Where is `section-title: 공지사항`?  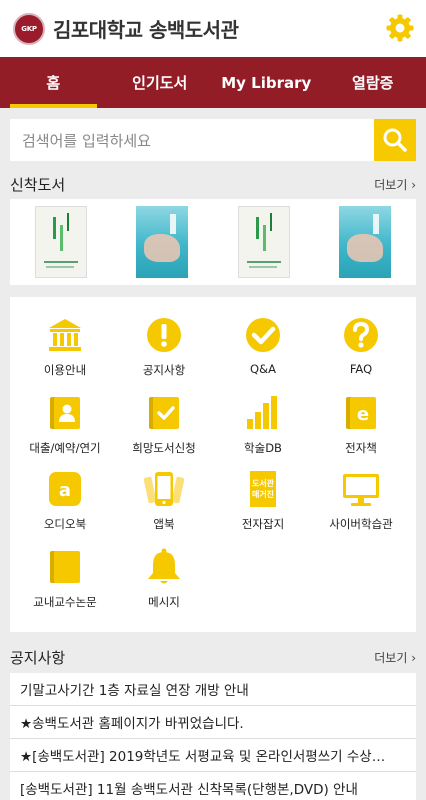
section-title: 공지사항 is located at coordinates (38, 657).